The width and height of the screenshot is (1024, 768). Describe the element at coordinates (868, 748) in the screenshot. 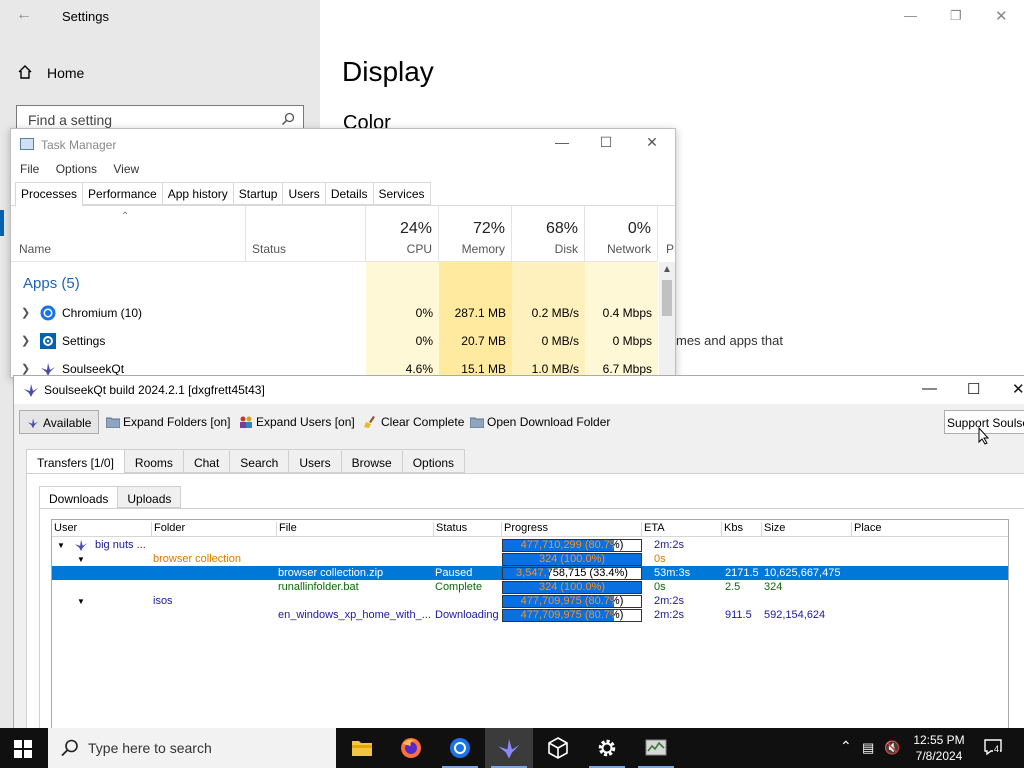

I see `network-icon: ▤` at that location.